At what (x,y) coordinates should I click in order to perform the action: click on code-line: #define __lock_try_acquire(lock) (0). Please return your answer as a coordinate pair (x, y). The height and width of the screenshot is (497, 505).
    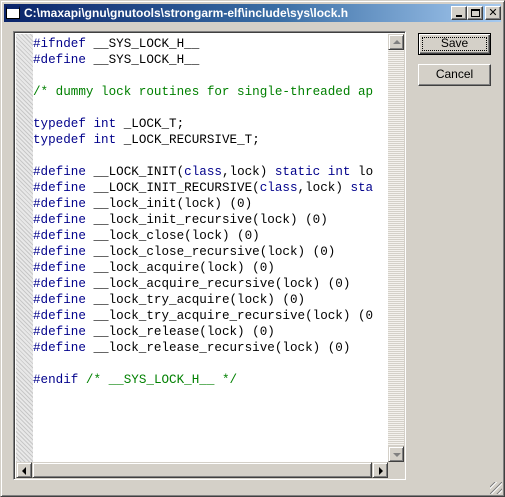
    Looking at the image, I should click on (210, 300).